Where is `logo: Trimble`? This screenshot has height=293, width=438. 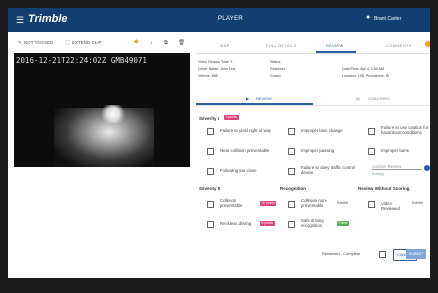 logo: Trimble is located at coordinates (48, 19).